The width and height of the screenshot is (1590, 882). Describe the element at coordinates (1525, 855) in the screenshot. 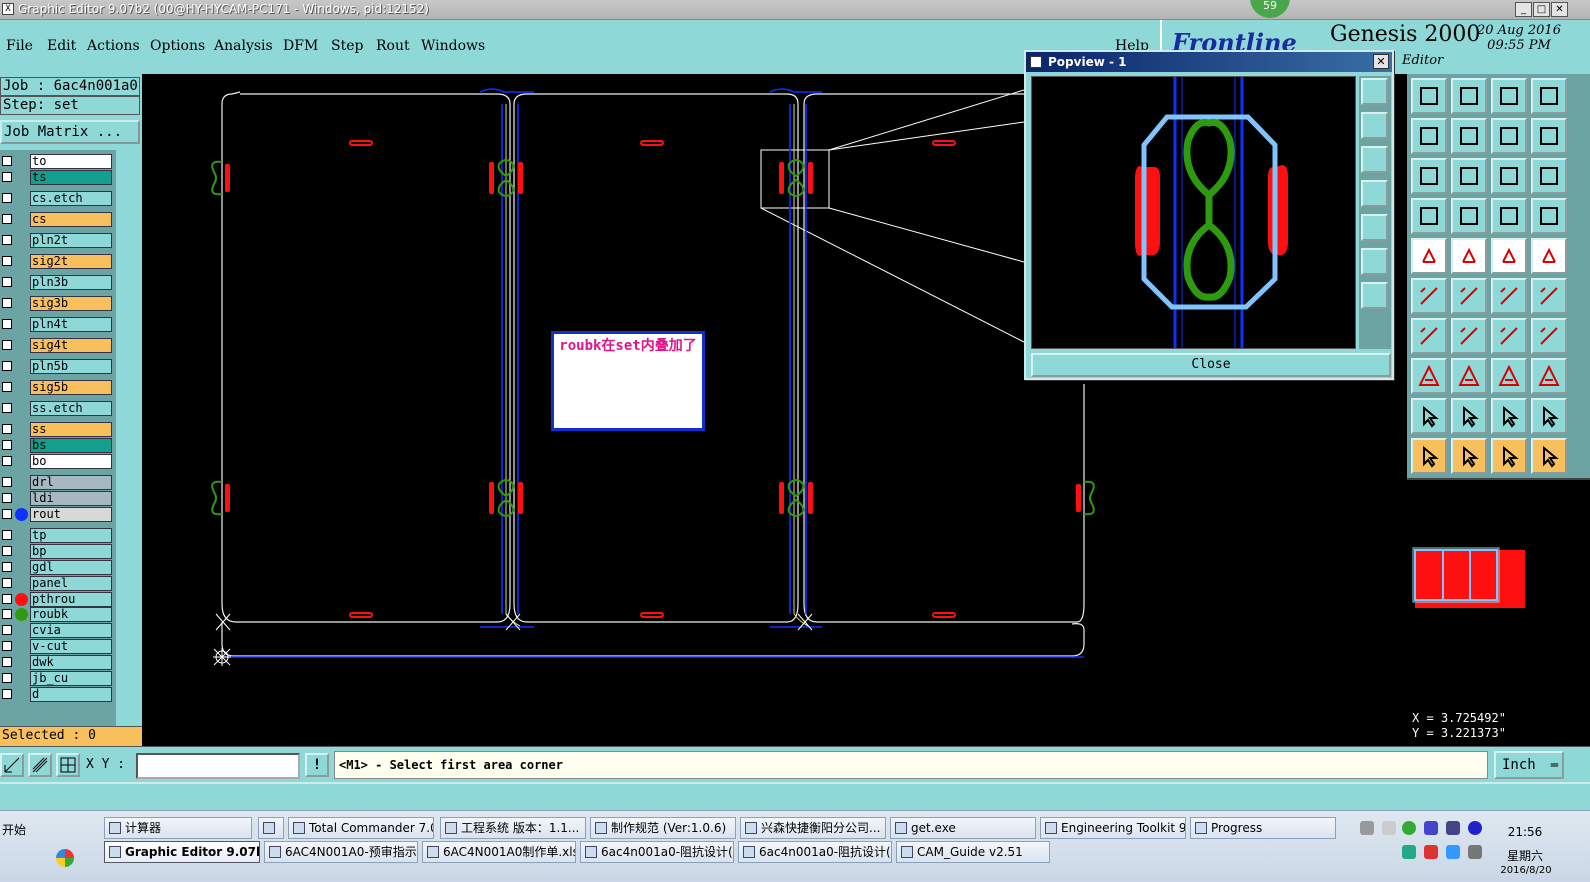

I see `taskbar-weekday: 星期六` at that location.